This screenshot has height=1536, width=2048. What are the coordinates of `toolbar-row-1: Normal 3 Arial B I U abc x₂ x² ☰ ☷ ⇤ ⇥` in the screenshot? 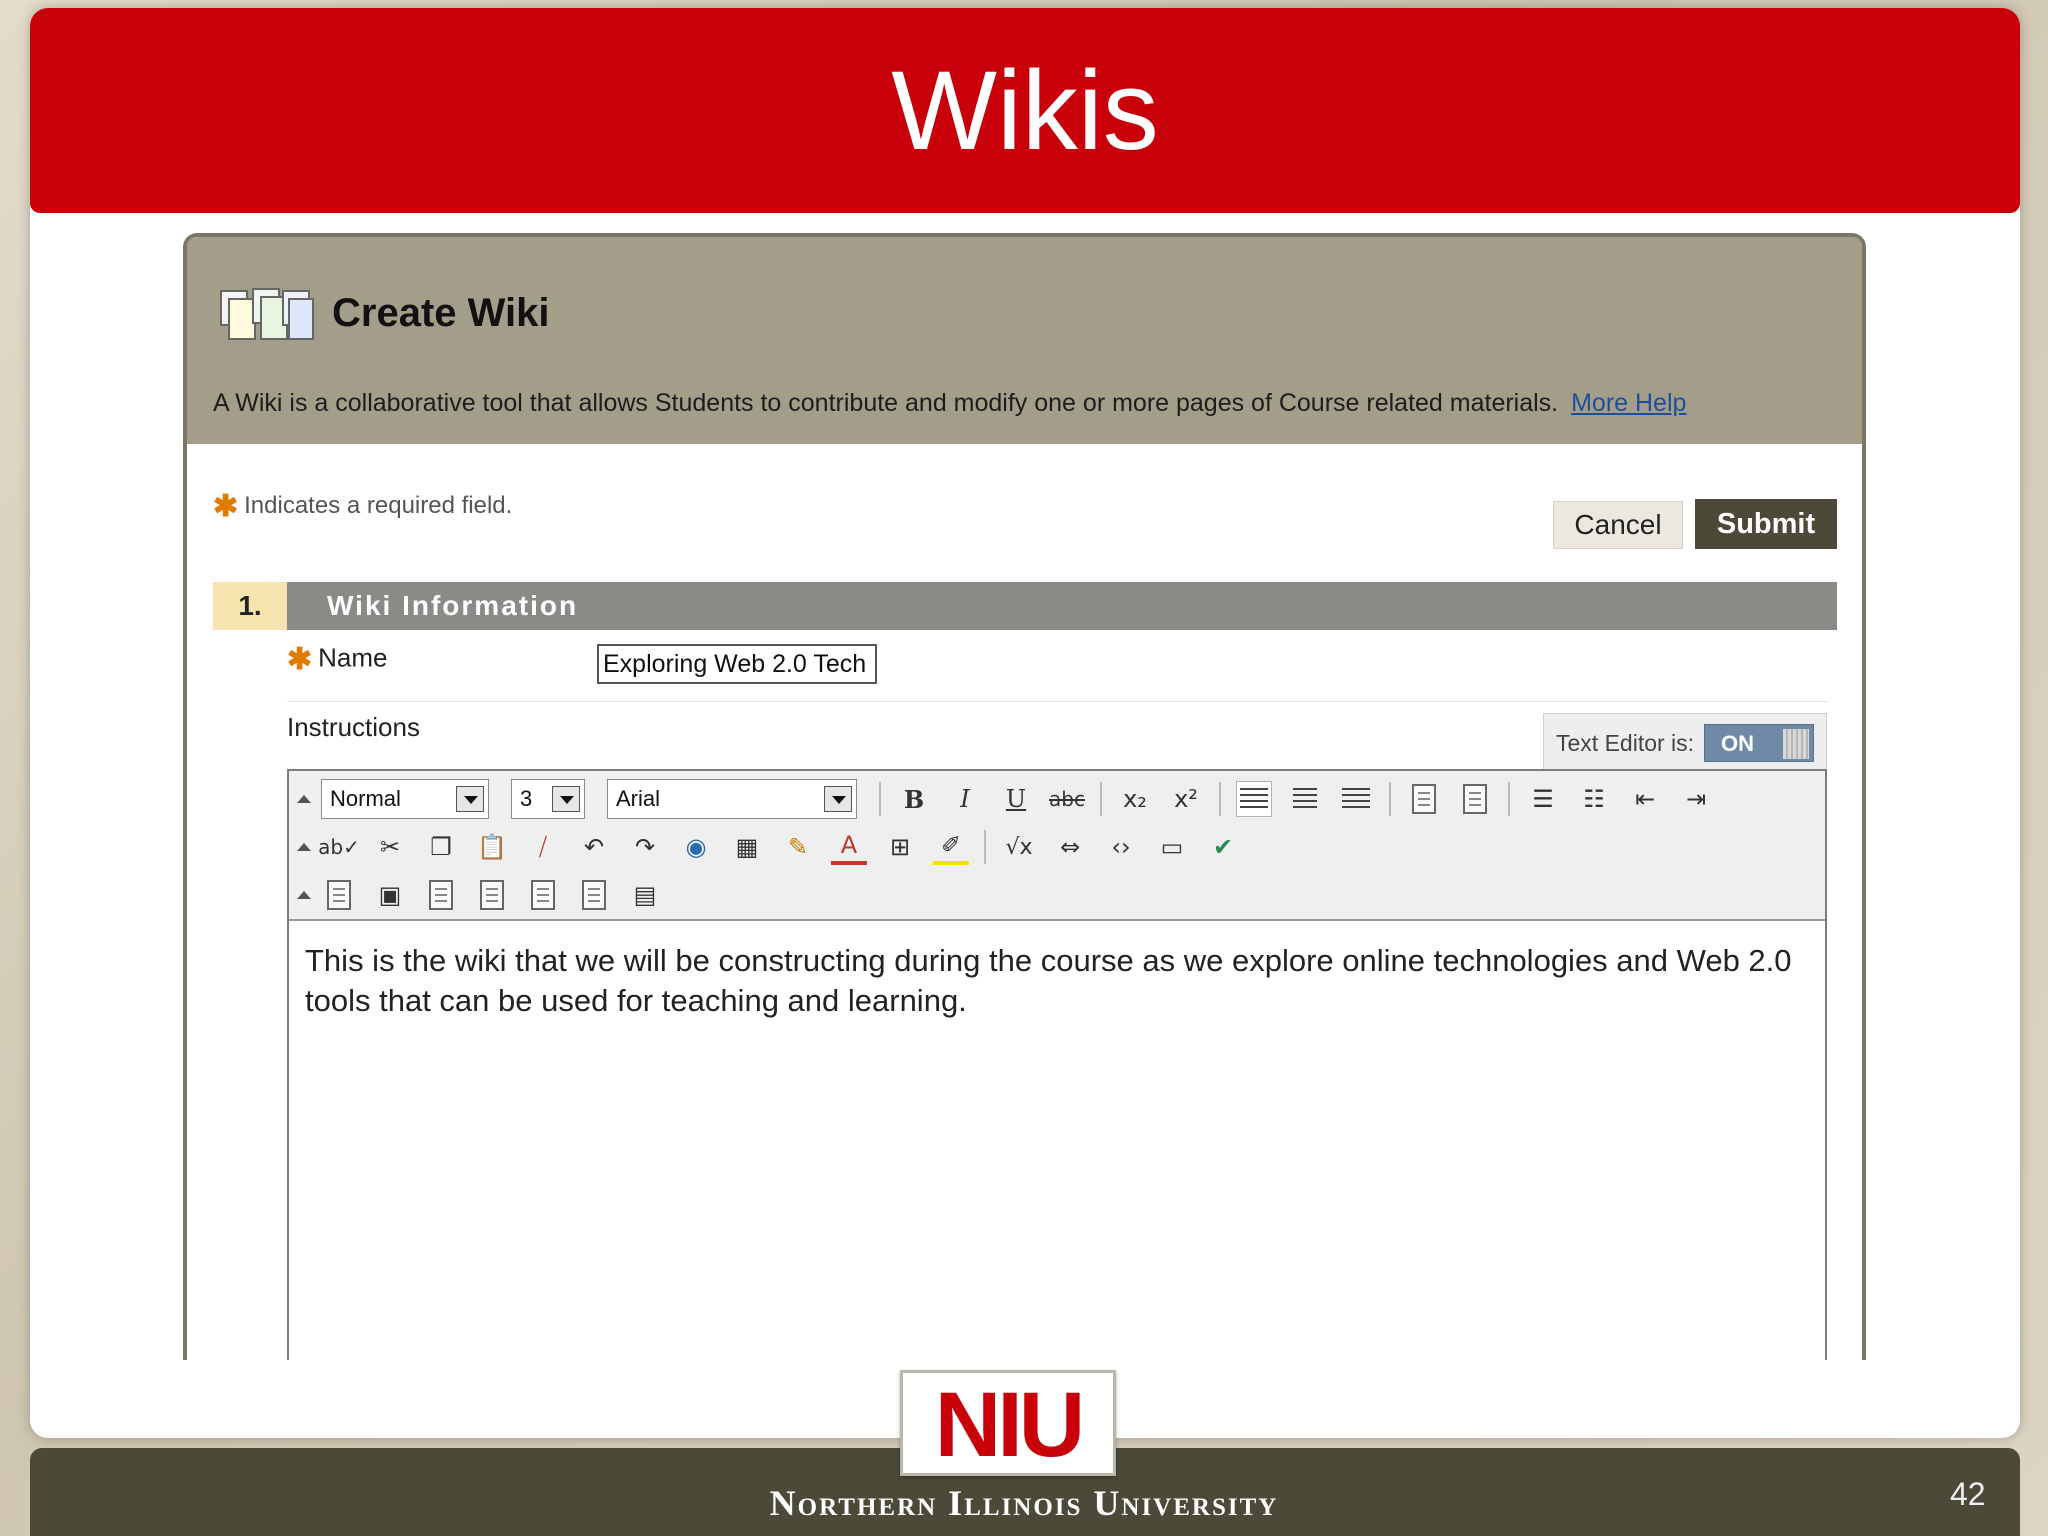 It's located at (1013, 799).